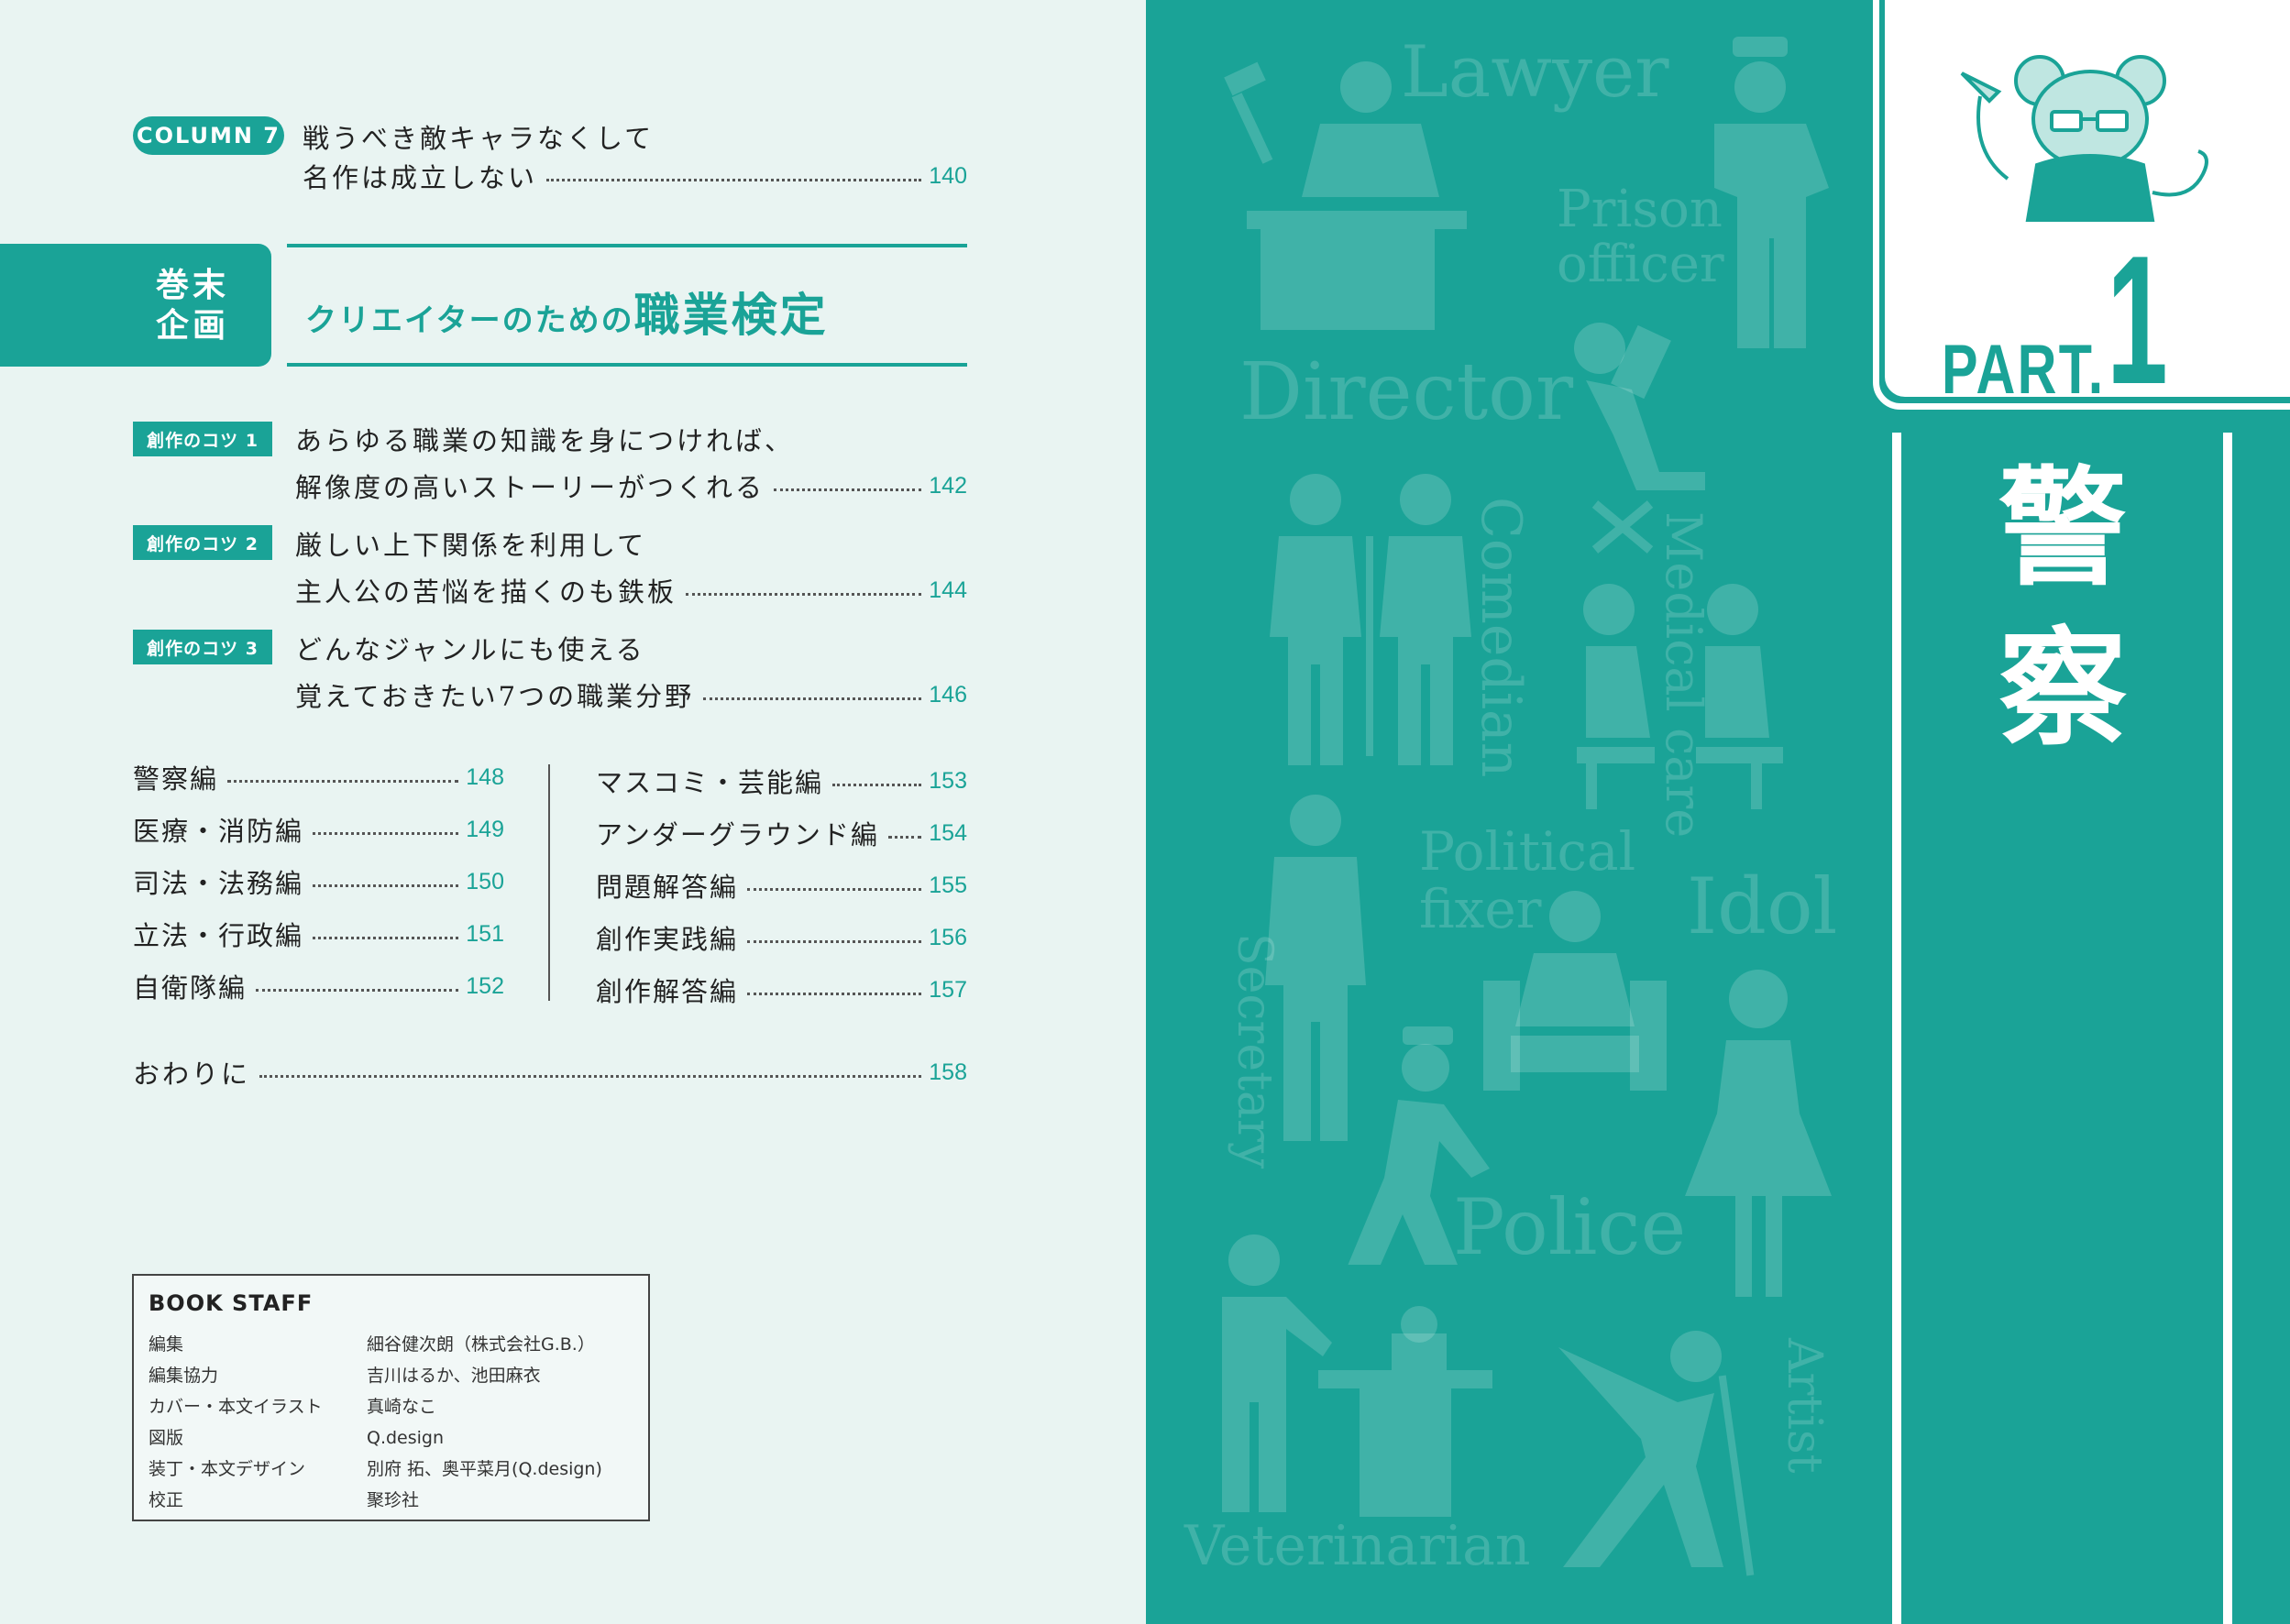 Image resolution: width=2290 pixels, height=1624 pixels. I want to click on staff-role: 編集, so click(166, 1344).